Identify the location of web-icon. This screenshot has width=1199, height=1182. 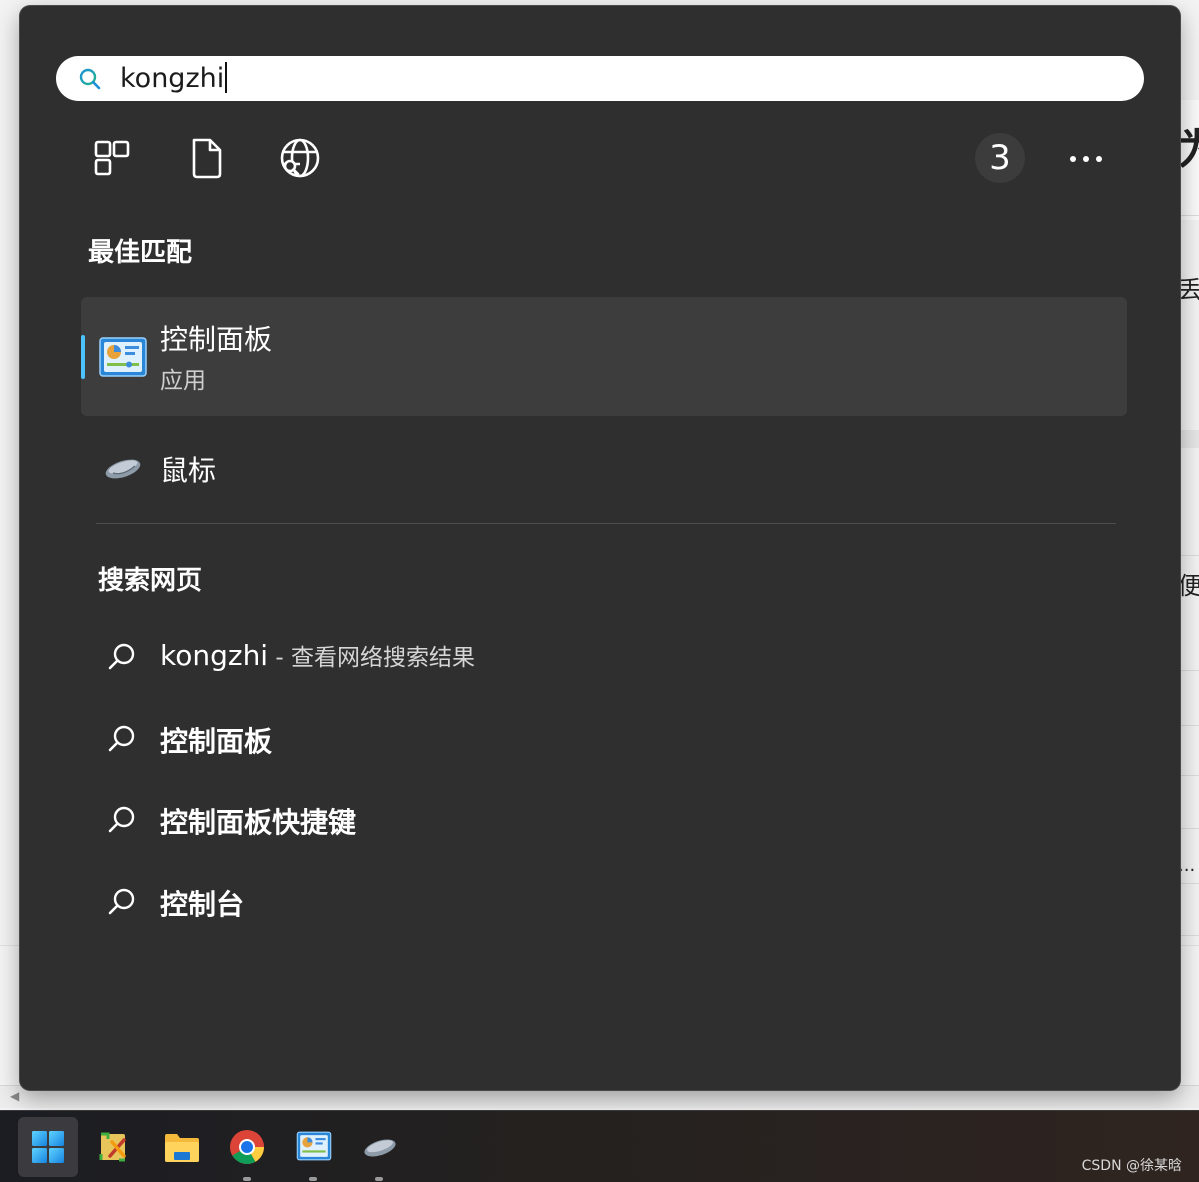
(301, 158).